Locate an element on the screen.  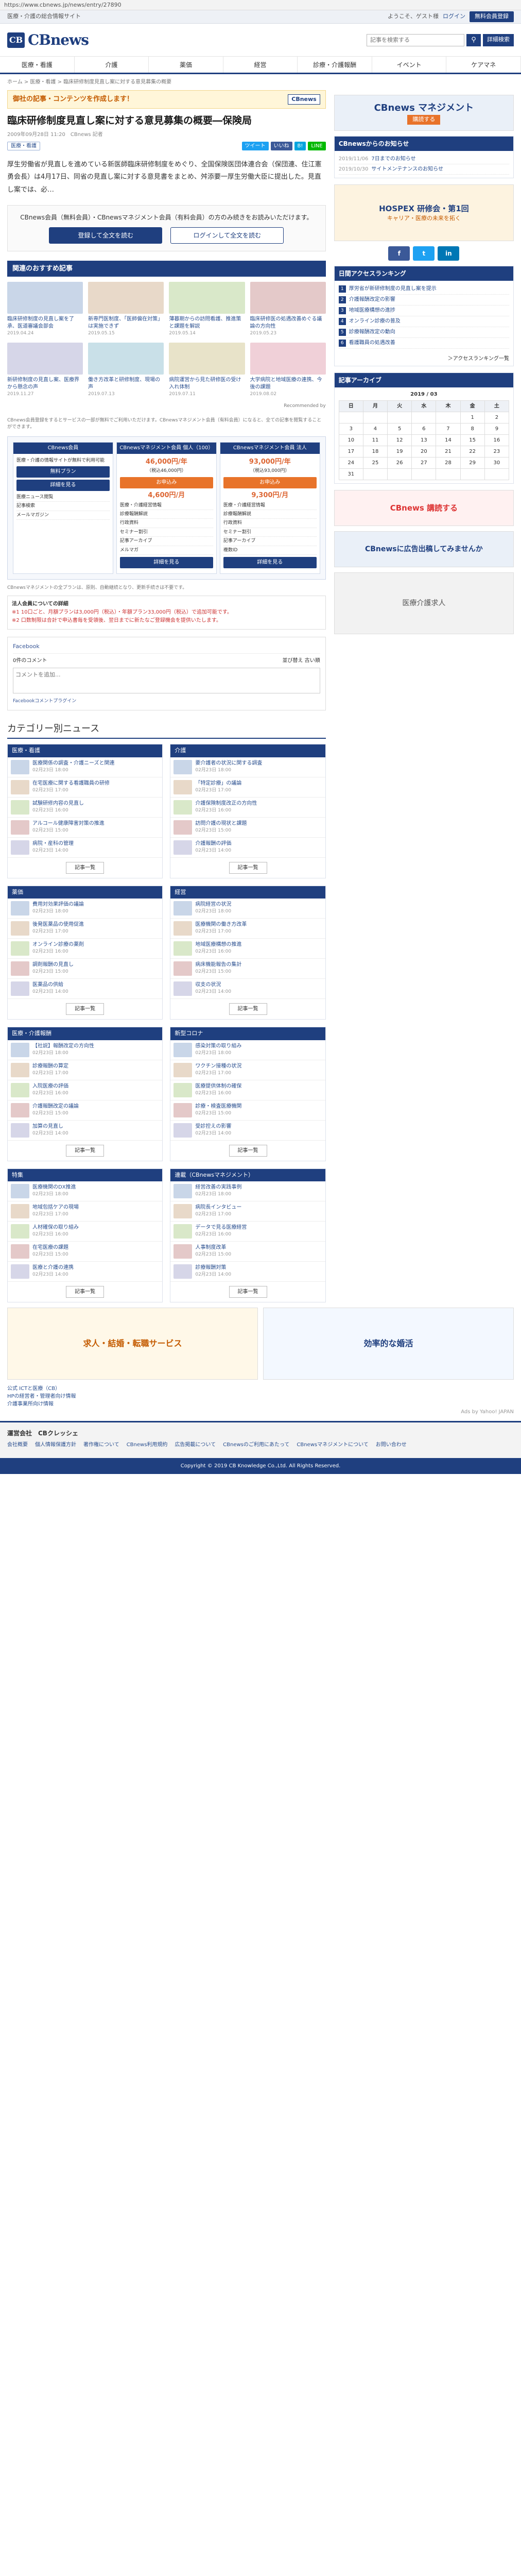
ranking-item: 5 診療報酬改定の動向 is located at coordinates (423, 332).